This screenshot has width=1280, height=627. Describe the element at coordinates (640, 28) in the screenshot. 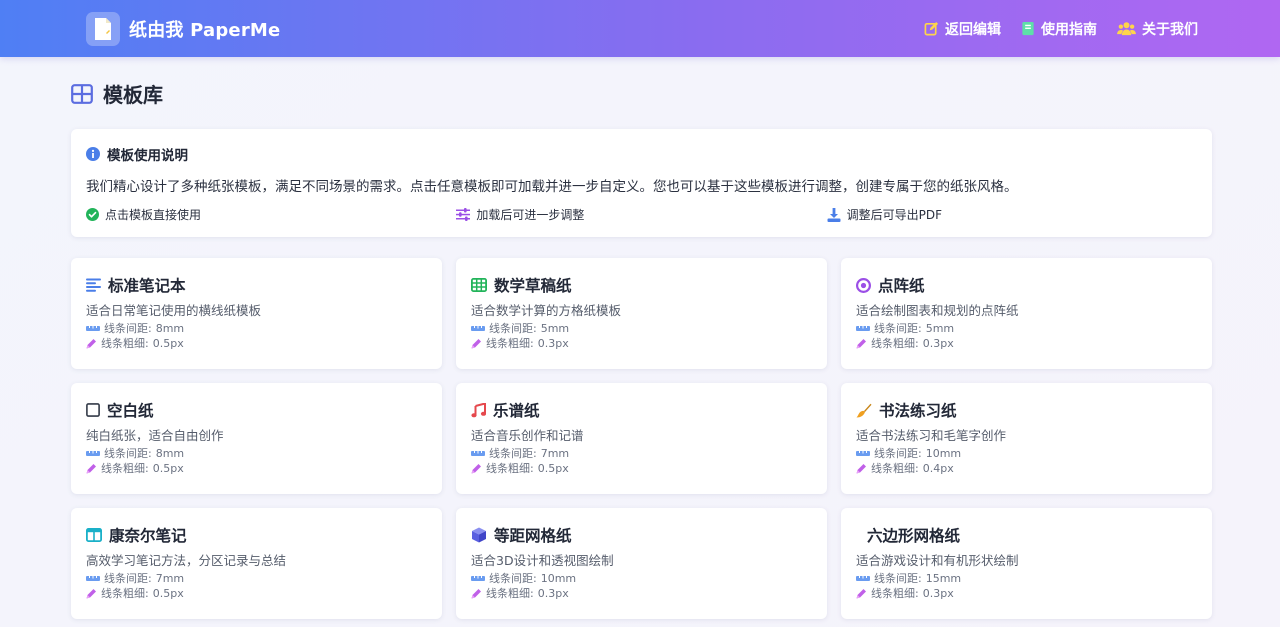

I see `top-navbar: 纸由我 PaperMe 返回编辑 使用指南 关于我们` at that location.